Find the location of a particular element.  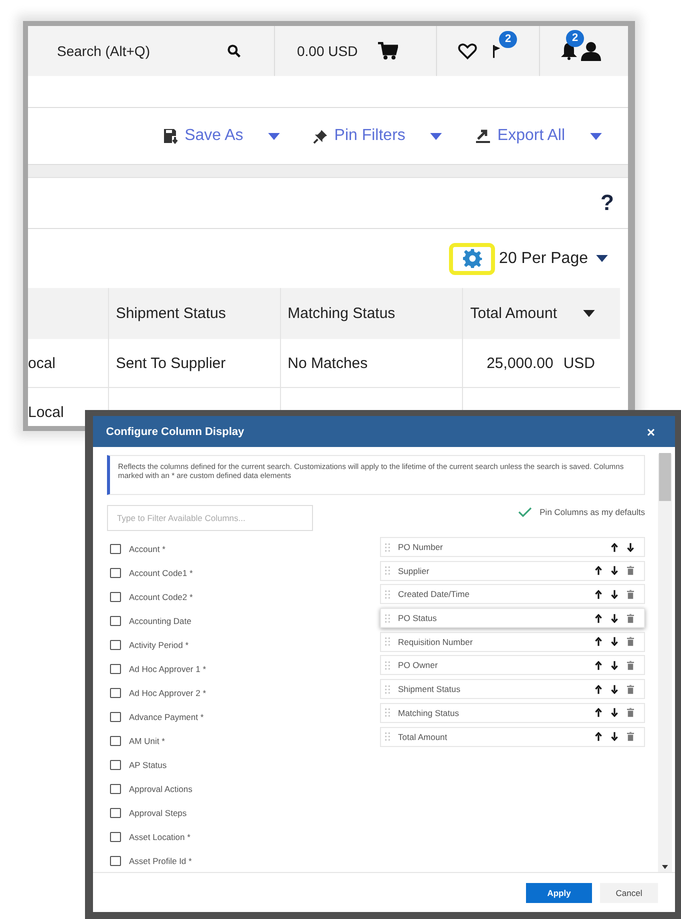

help-button: ? is located at coordinates (607, 203).